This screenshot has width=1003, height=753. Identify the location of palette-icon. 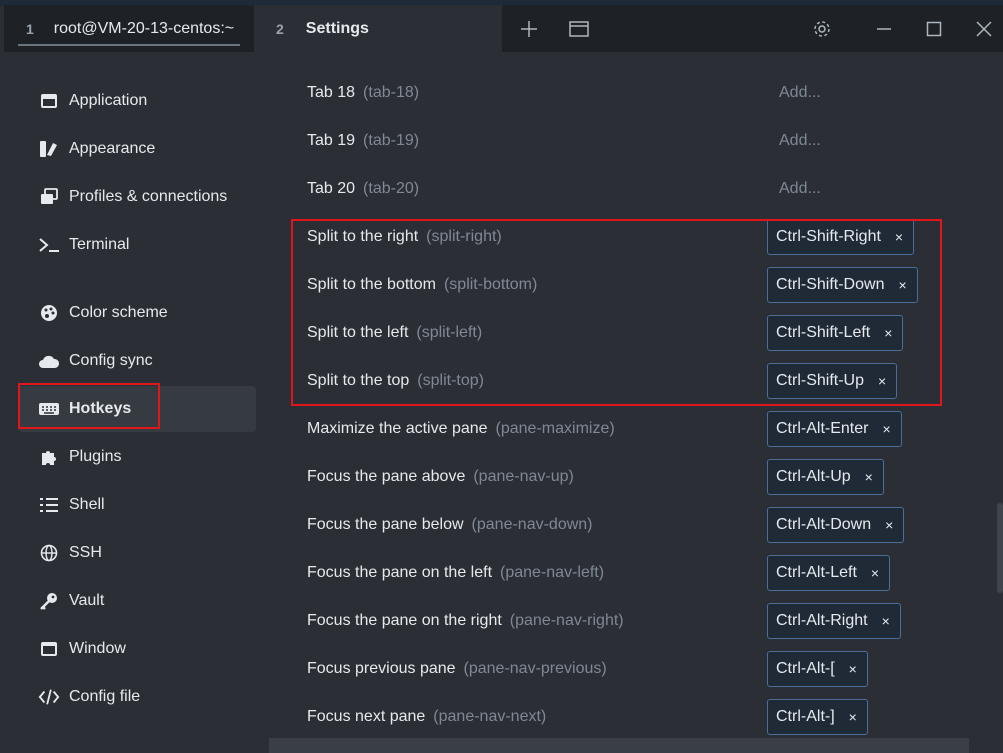
(49, 313).